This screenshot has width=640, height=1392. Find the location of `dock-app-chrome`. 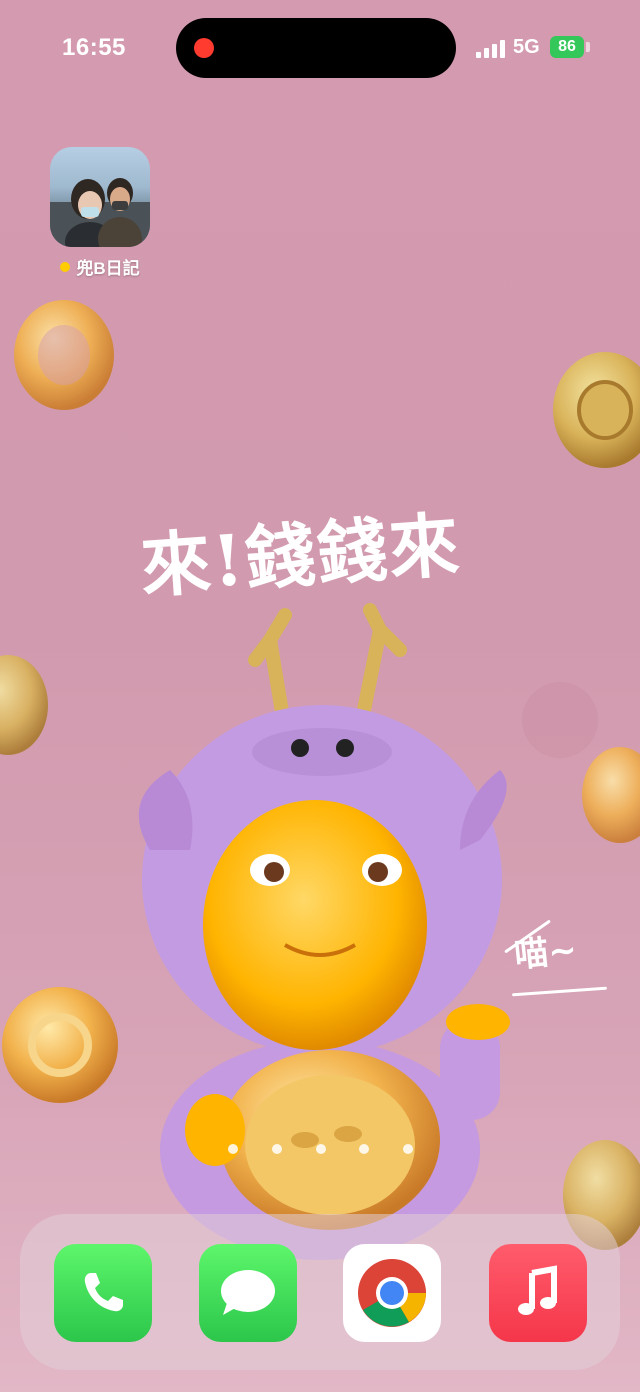

dock-app-chrome is located at coordinates (392, 1293).